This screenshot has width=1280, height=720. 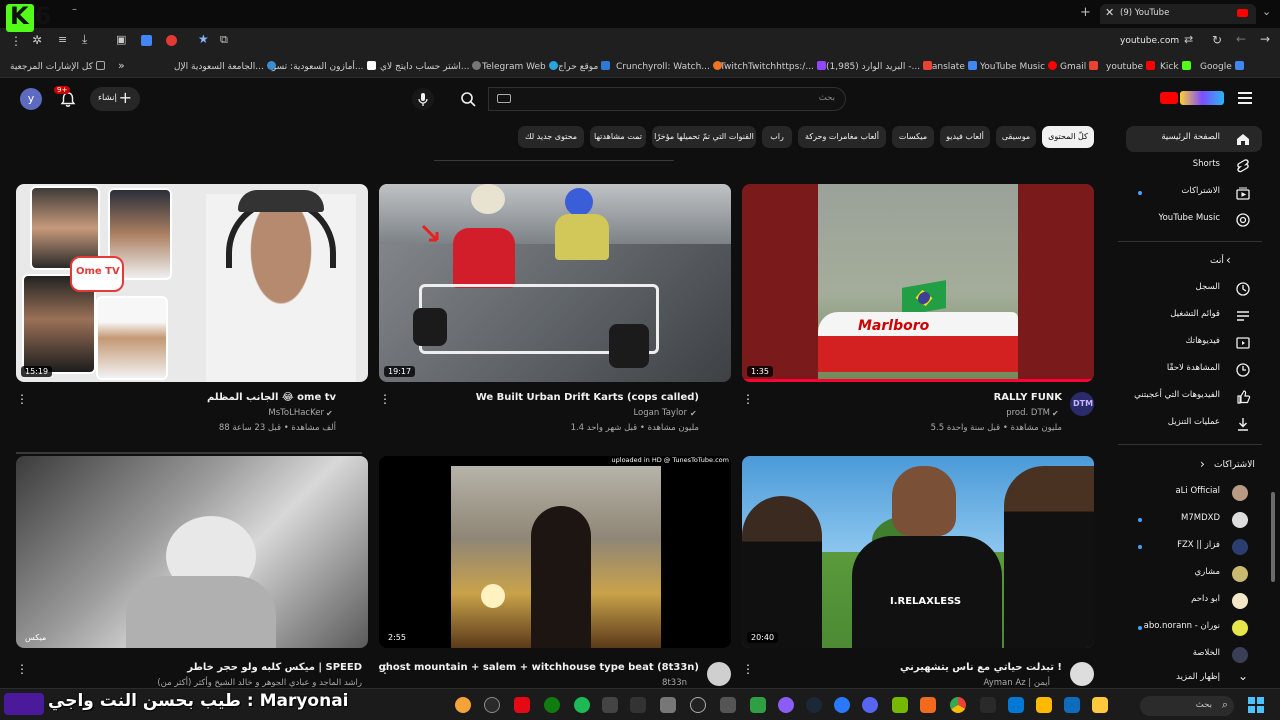 What do you see at coordinates (1217, 40) in the screenshot?
I see `reload-icon: ↻` at bounding box center [1217, 40].